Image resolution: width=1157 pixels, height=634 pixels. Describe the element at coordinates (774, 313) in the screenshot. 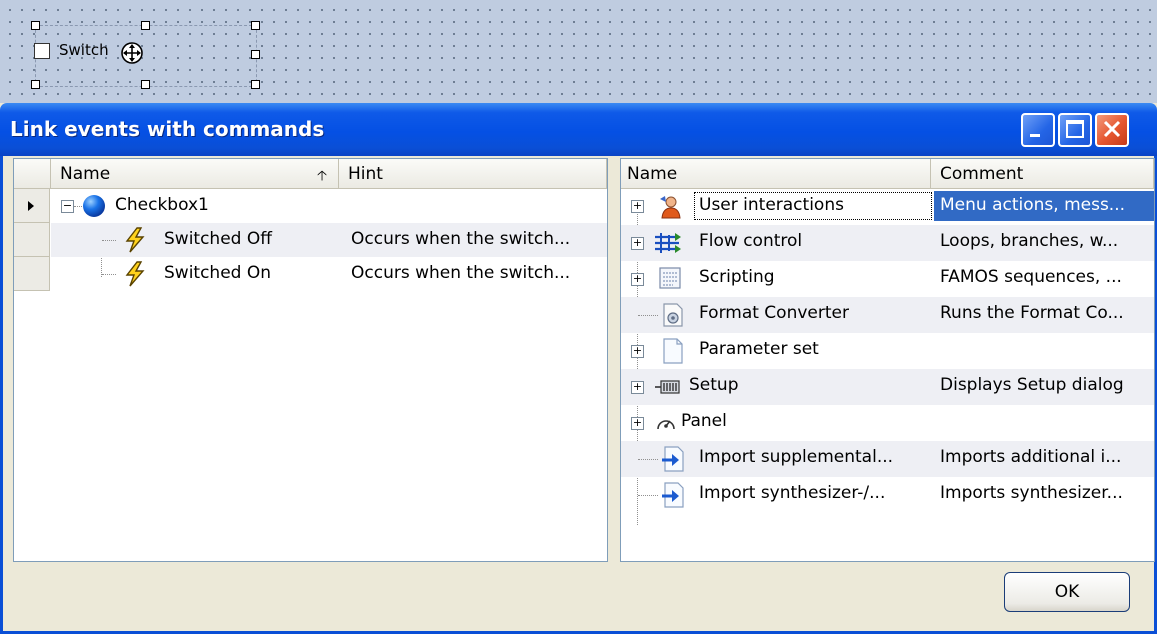

I see `command-name: Format Converter` at that location.